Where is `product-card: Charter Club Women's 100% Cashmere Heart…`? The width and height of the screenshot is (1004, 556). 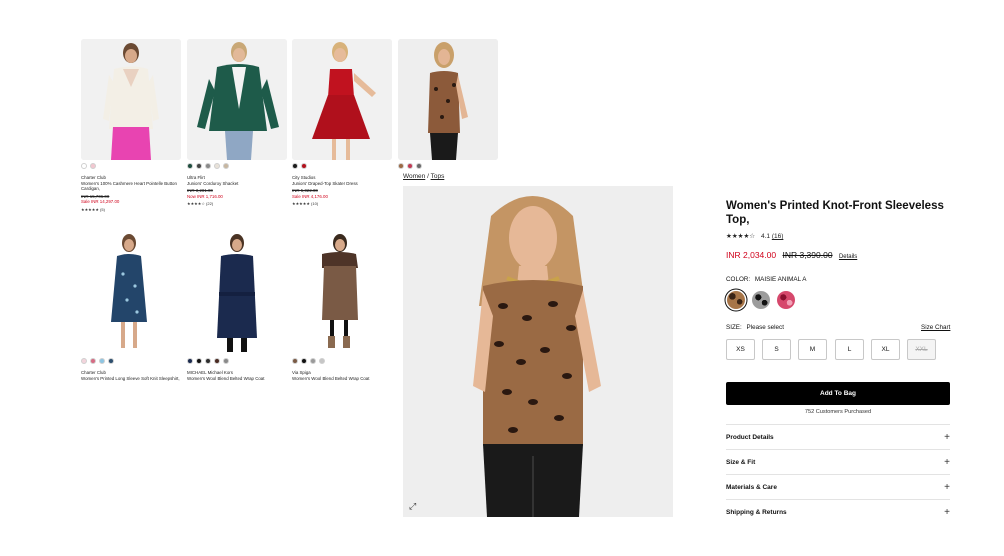 product-card: Charter Club Women's 100% Cashmere Heart… is located at coordinates (131, 126).